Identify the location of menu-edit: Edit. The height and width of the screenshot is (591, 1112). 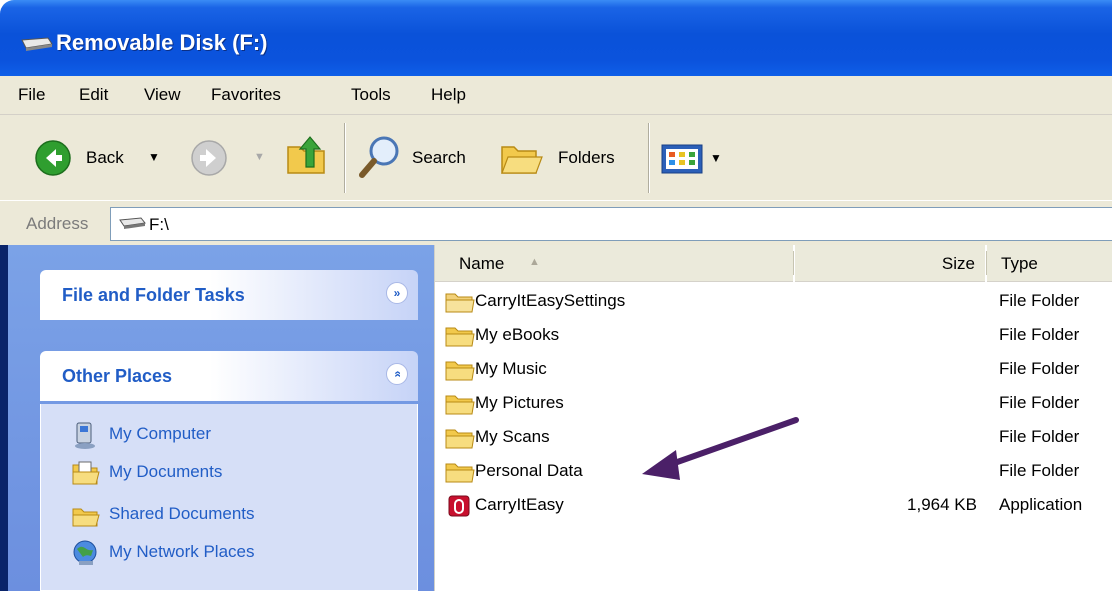
(93, 95).